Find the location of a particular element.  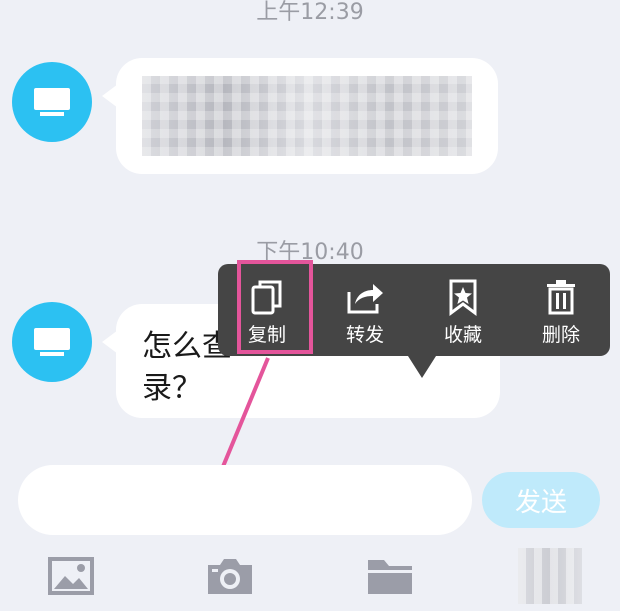

send-button: 发送 is located at coordinates (541, 500).